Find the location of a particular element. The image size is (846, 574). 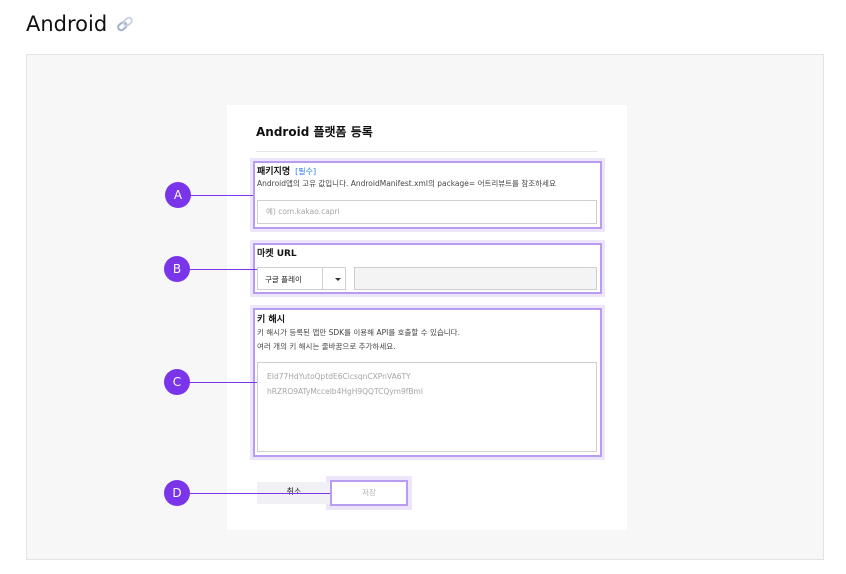

caret-down-icon is located at coordinates (338, 279).